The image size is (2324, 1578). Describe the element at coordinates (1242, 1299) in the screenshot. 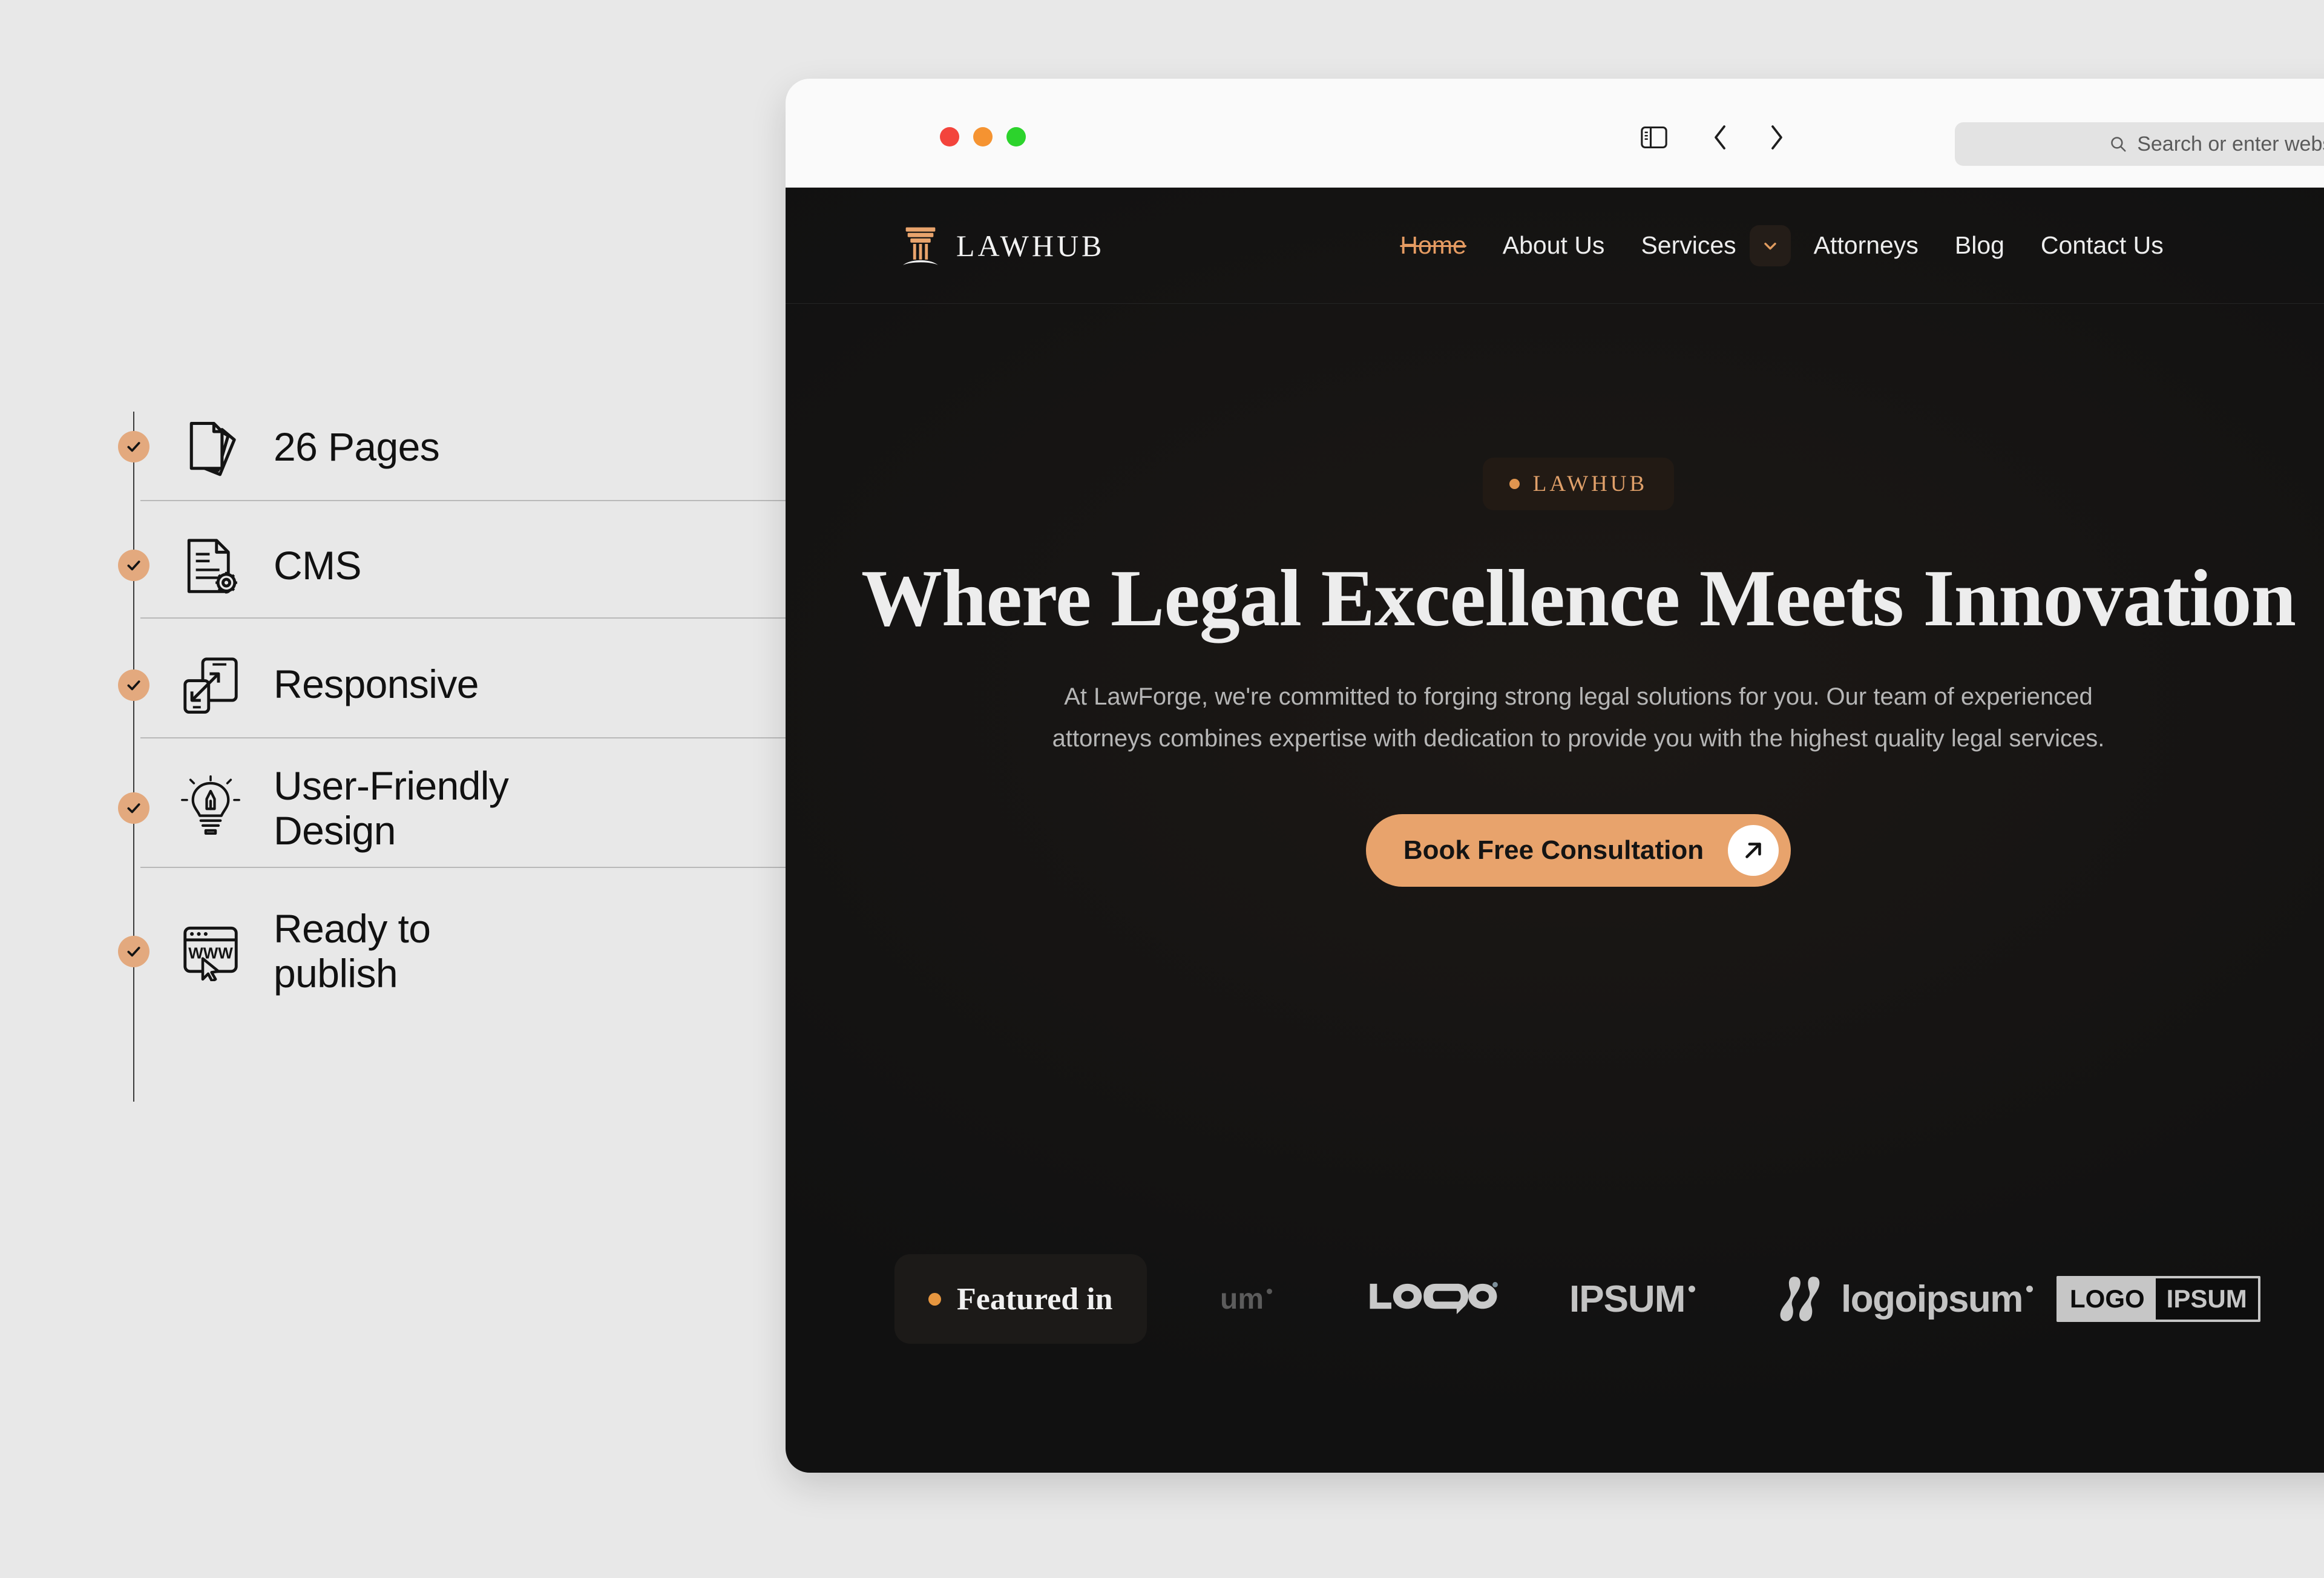

I see `partner-logo-text: um` at that location.